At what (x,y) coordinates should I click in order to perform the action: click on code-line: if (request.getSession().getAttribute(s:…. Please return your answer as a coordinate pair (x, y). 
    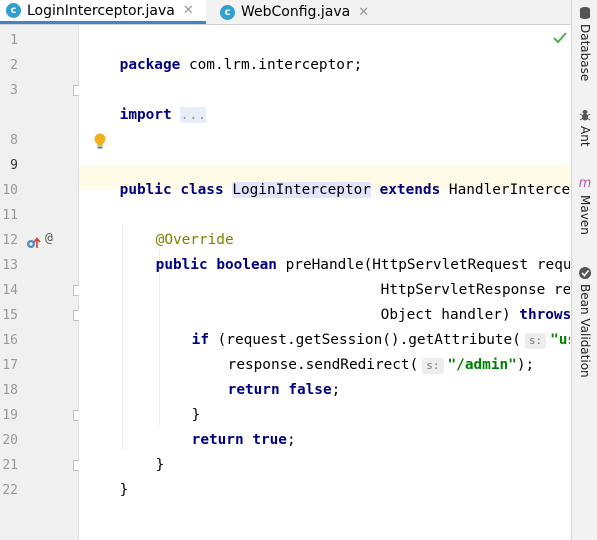
    Looking at the image, I should click on (380, 340).